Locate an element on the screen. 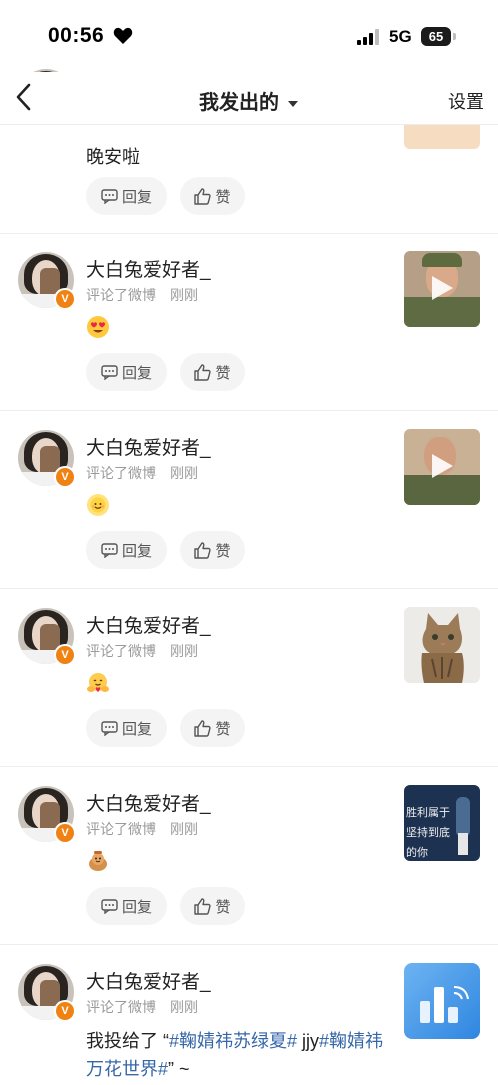  heart-icon is located at coordinates (123, 35).